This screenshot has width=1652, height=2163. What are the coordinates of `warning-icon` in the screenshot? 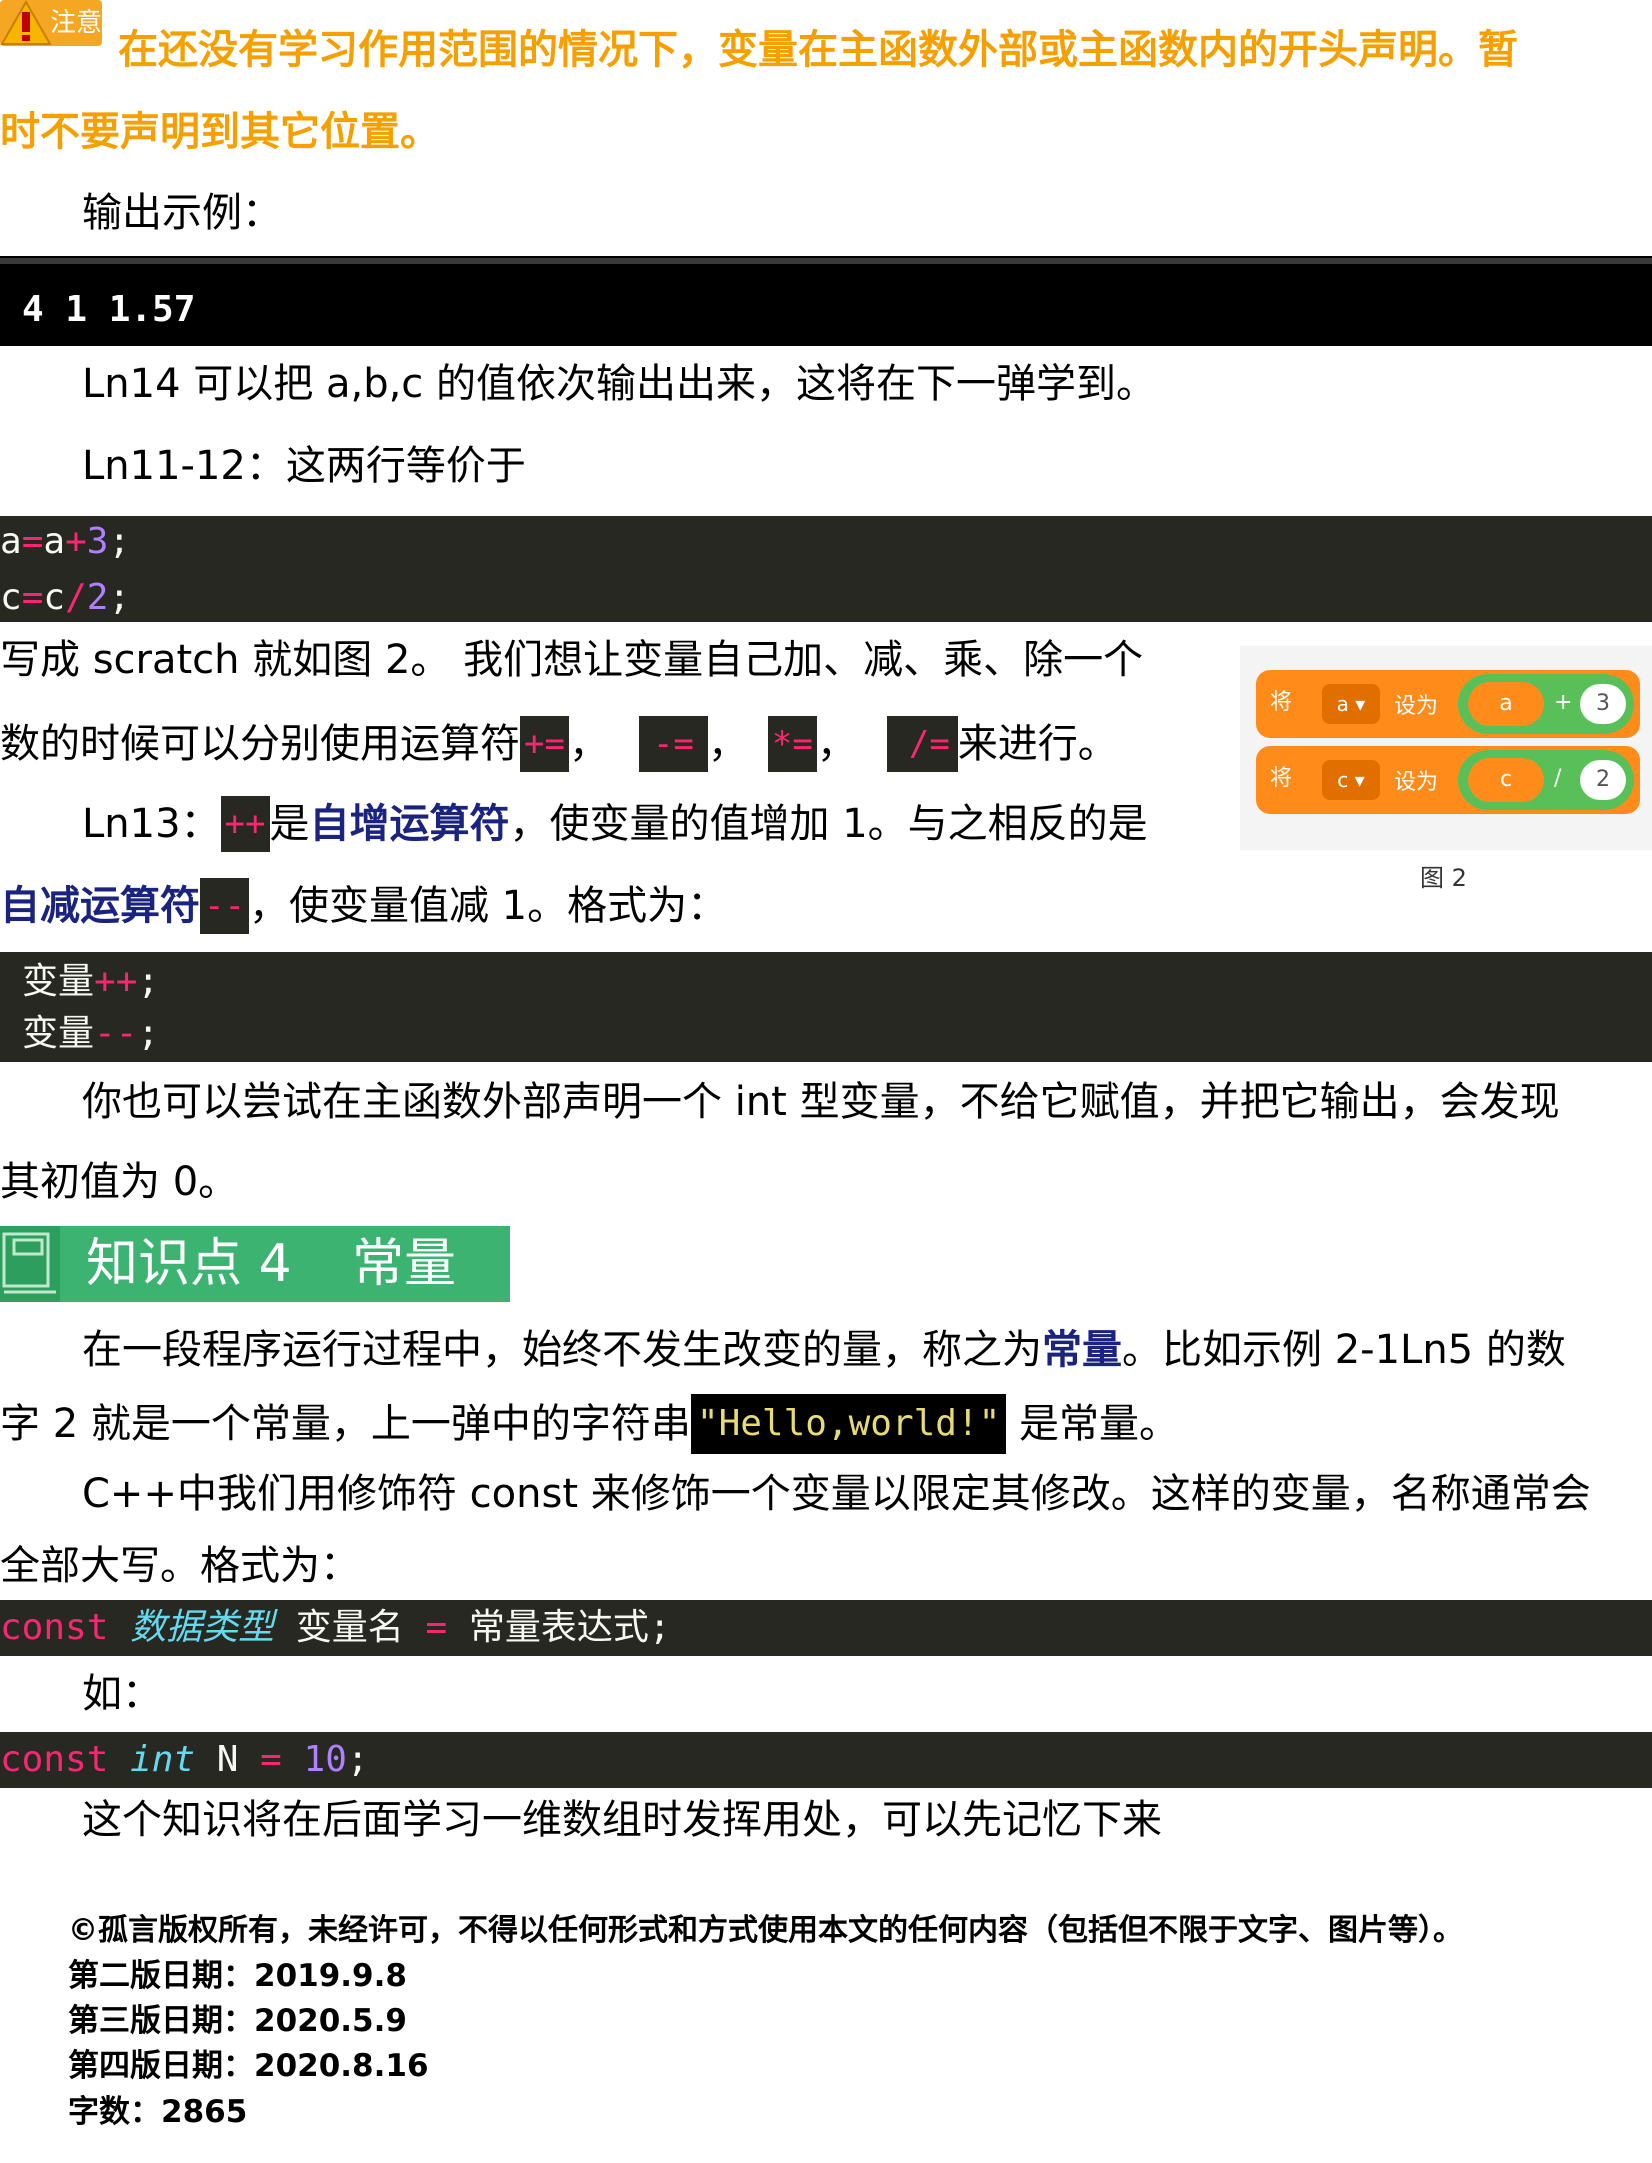 It's located at (26, 22).